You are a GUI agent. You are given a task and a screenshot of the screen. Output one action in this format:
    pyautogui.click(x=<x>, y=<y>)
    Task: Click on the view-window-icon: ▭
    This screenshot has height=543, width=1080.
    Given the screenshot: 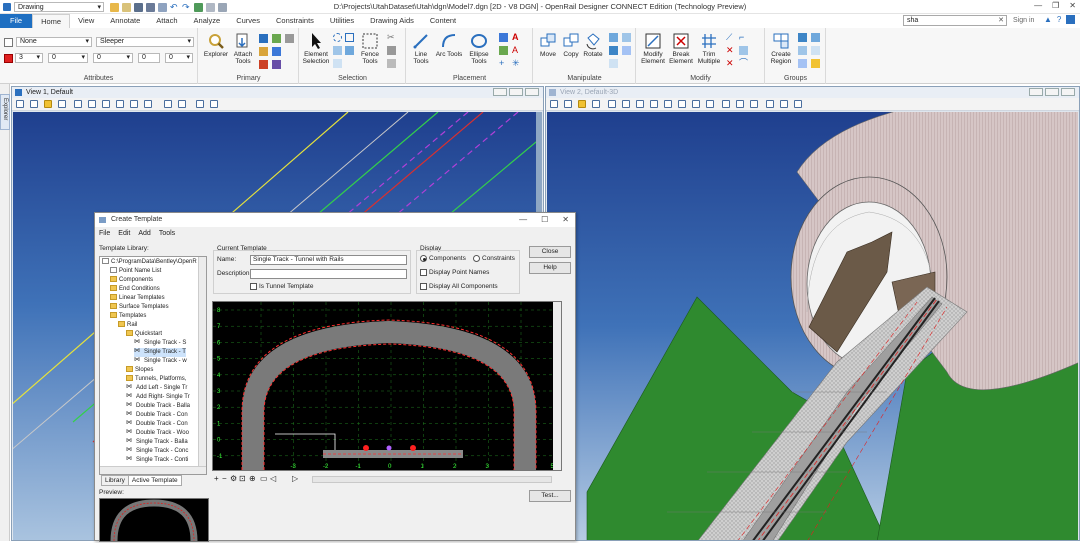 What is the action you would take?
    pyautogui.click(x=264, y=478)
    